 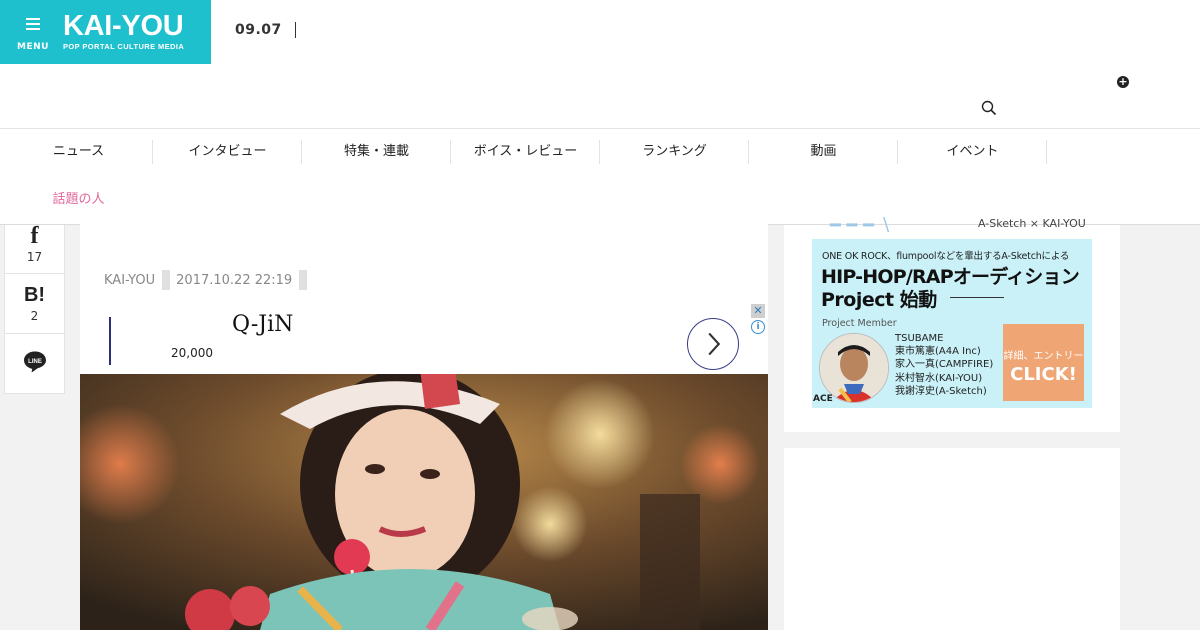 I want to click on article-meta: KAI-YOU 2017.10.22 22:19, so click(x=208, y=280).